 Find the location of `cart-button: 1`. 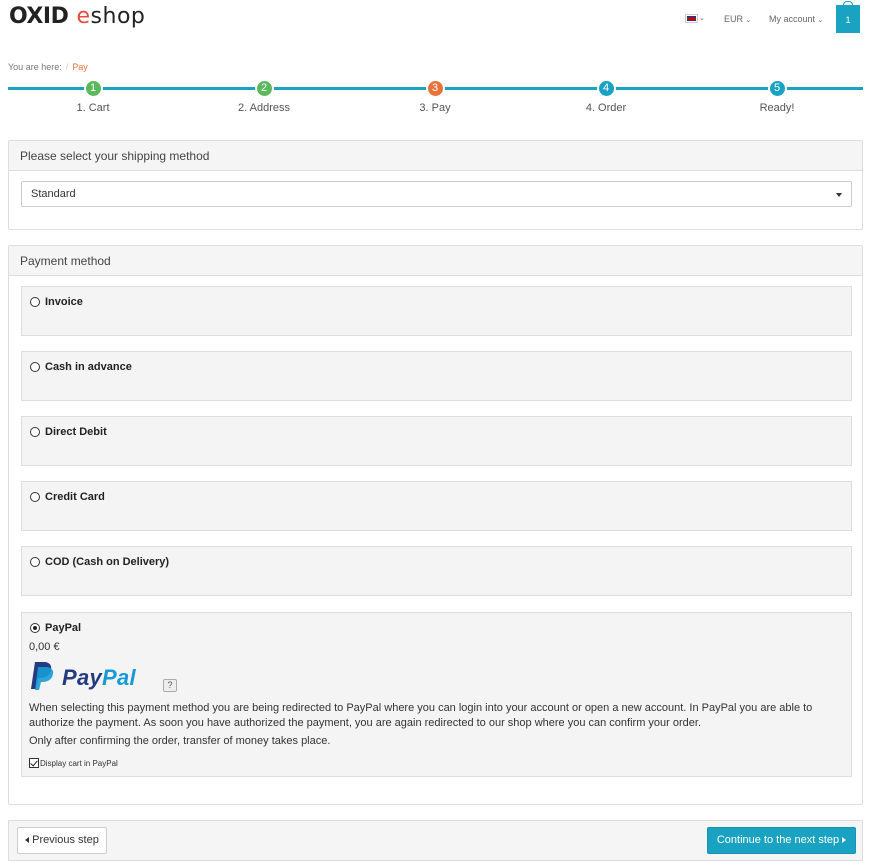

cart-button: 1 is located at coordinates (848, 17).